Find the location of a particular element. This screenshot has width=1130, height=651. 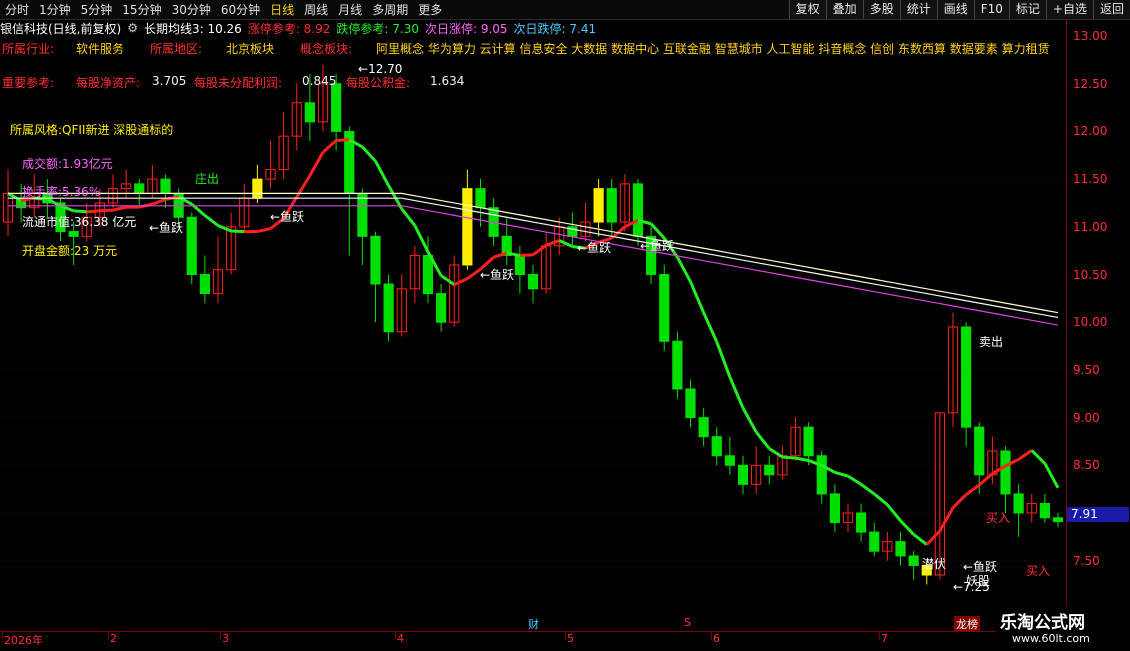

style-text: 所属风格:QFII新进 深股通标的 is located at coordinates (92, 130).